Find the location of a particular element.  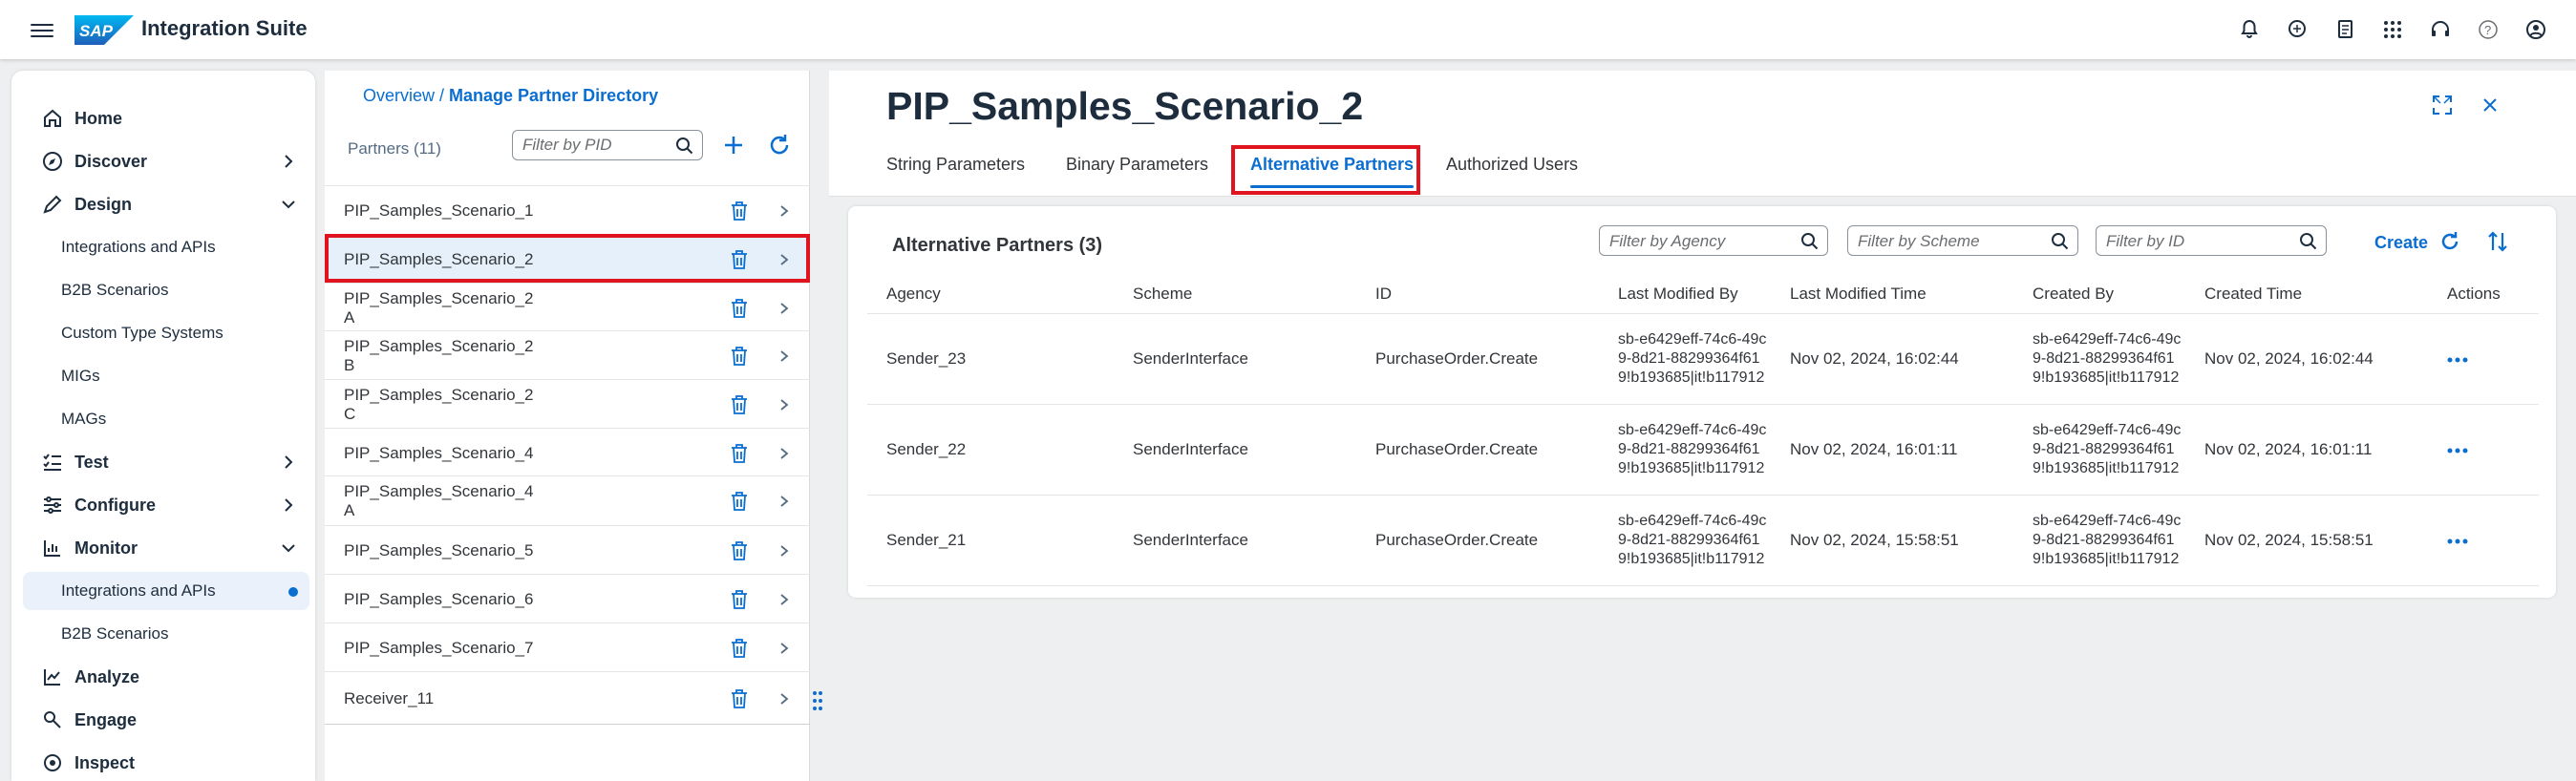

partner-row: PIP_Samples_Scenario_2 A is located at coordinates (568, 307).